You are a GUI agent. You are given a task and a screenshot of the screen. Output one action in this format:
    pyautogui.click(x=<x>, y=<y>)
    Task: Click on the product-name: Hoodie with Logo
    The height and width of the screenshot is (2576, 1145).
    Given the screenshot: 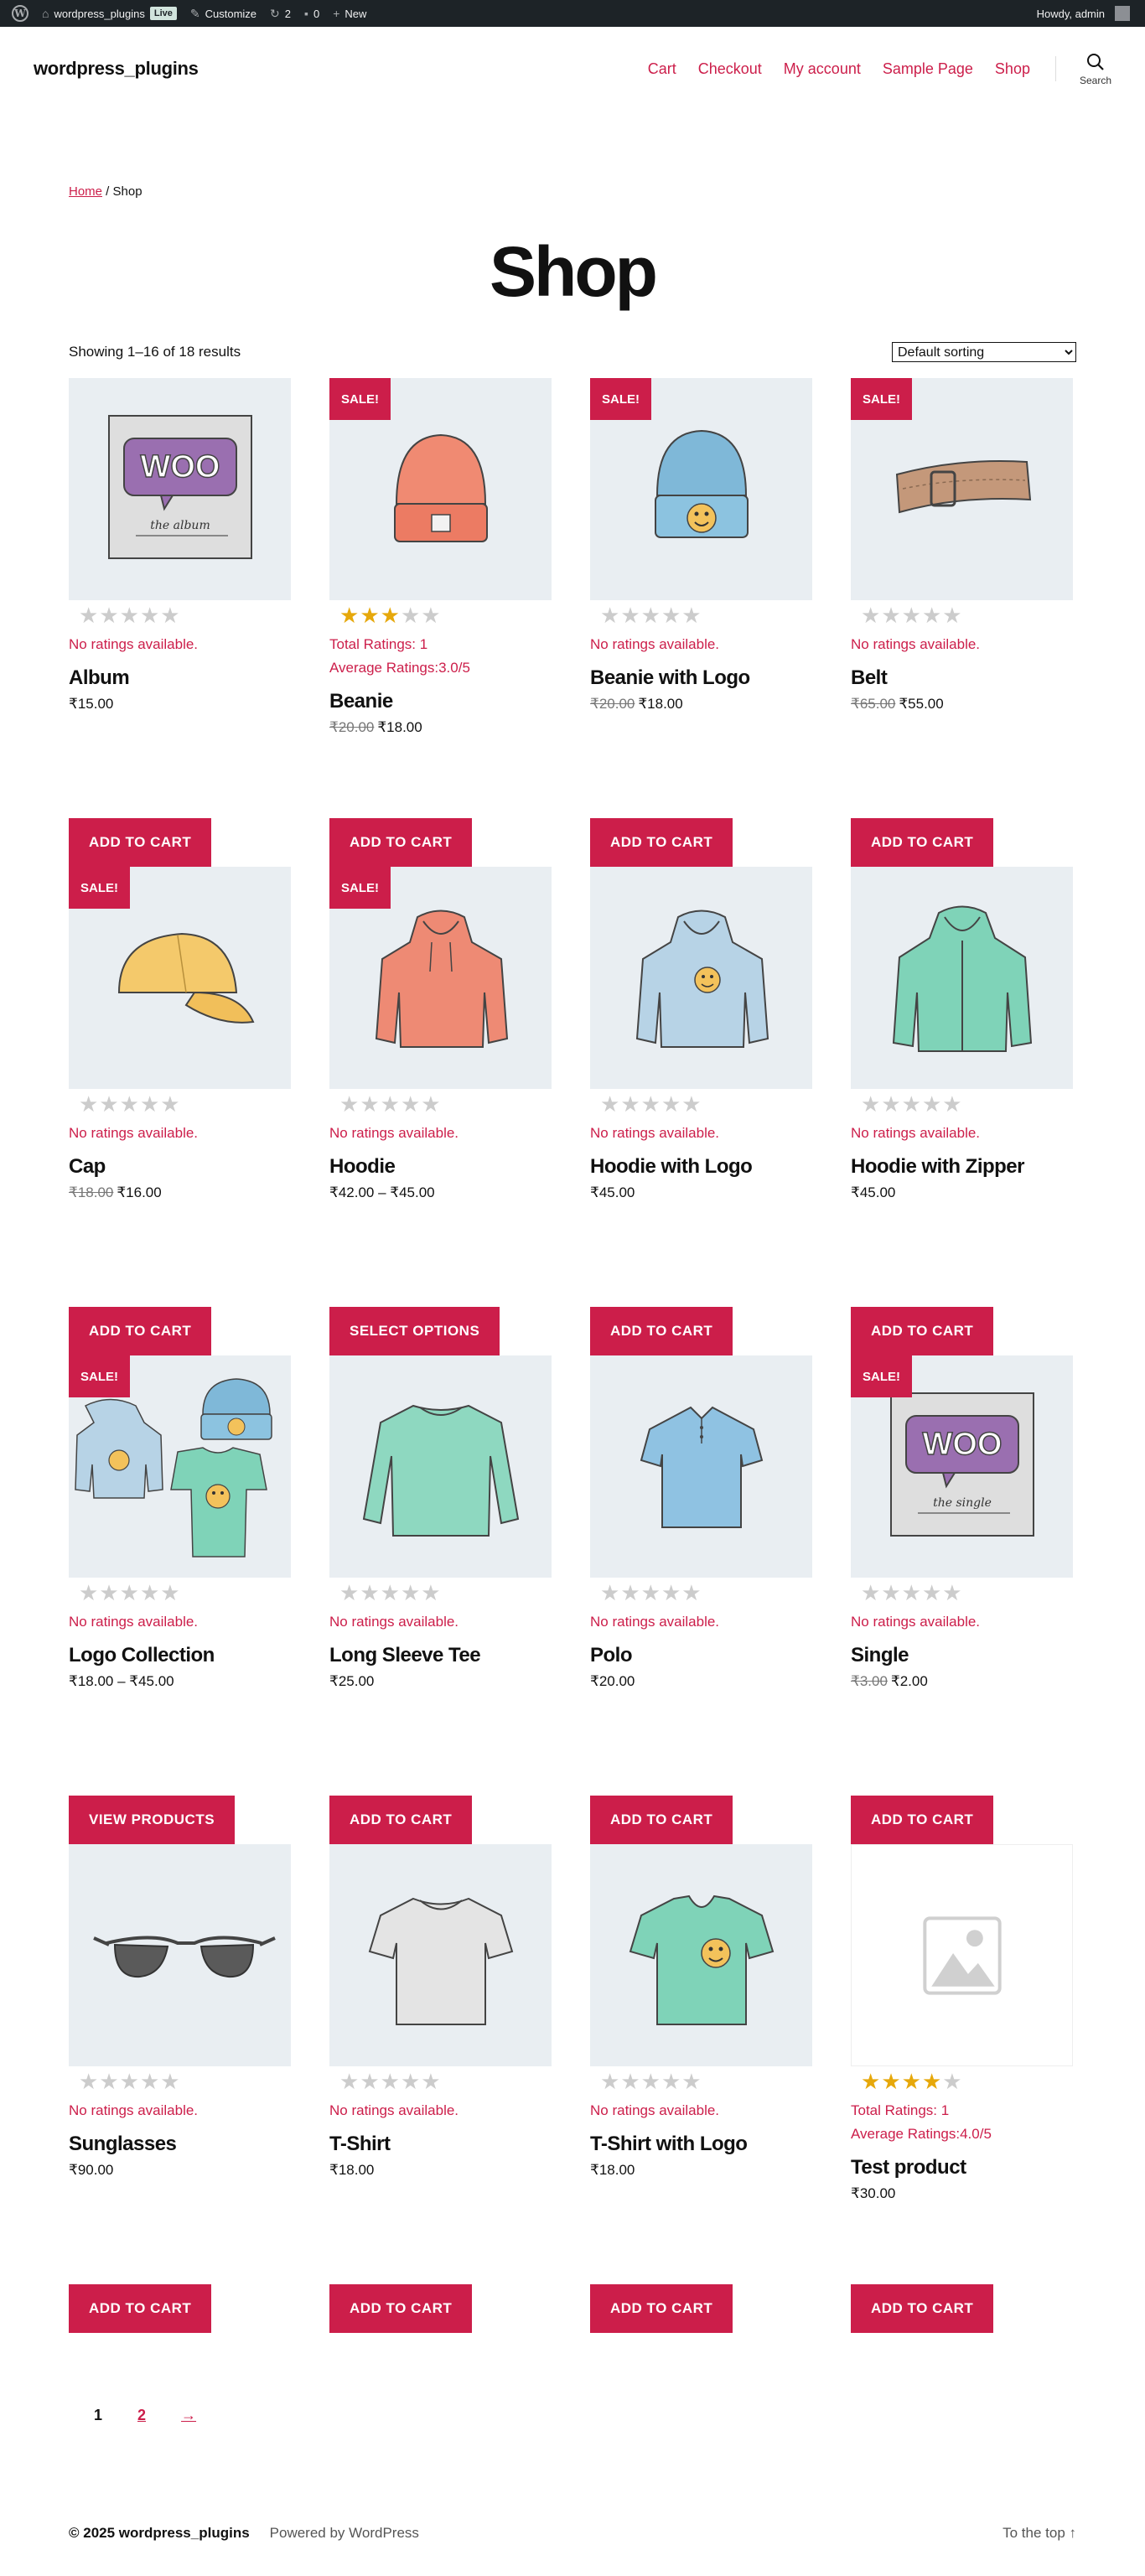 What is the action you would take?
    pyautogui.click(x=701, y=1166)
    